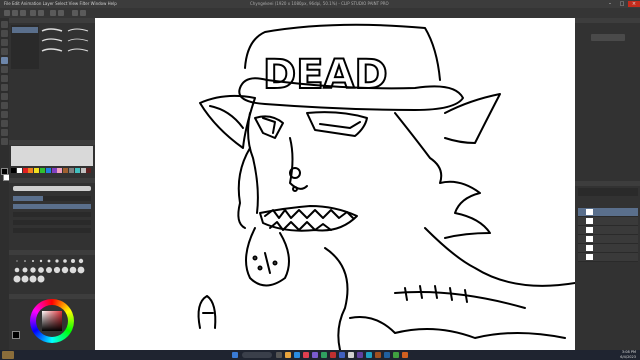 The width and height of the screenshot is (640, 360). What do you see at coordinates (4, 87) in the screenshot?
I see `airbrush-tool-icon` at bounding box center [4, 87].